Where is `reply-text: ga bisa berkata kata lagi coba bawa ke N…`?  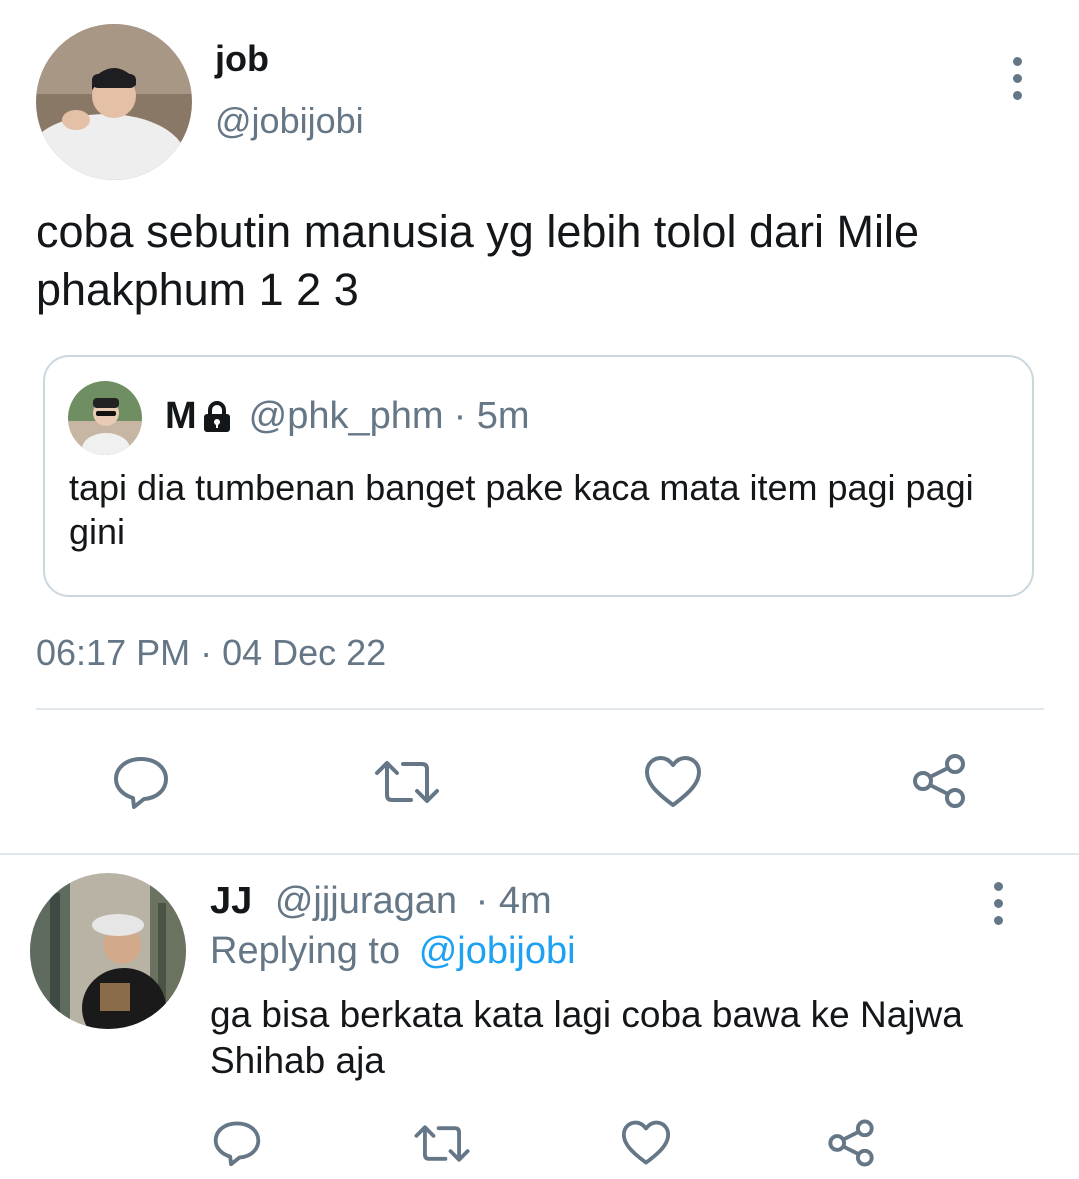 reply-text: ga bisa berkata kata lagi coba bawa ke N… is located at coordinates (586, 1037).